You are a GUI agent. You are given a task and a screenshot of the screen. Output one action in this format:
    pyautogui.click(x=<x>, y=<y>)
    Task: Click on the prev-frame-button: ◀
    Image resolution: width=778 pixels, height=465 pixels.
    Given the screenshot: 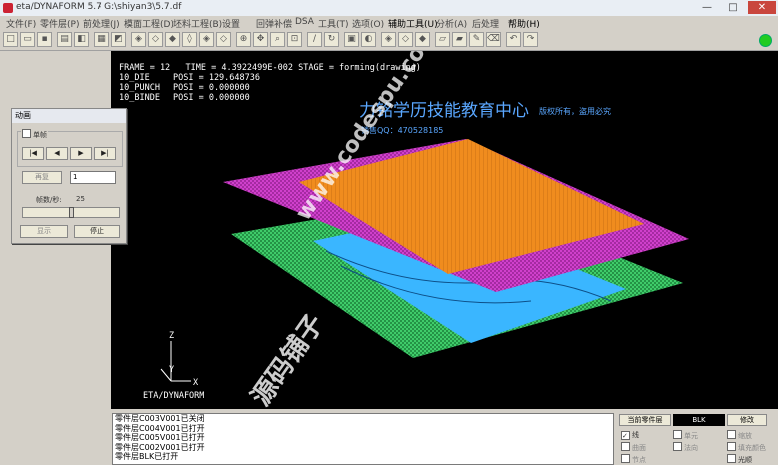 What is the action you would take?
    pyautogui.click(x=57, y=153)
    